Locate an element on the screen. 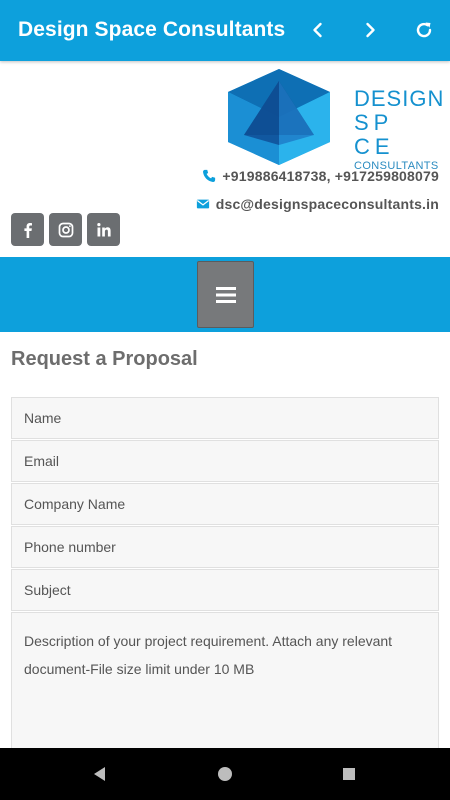  reload-button is located at coordinates (424, 30).